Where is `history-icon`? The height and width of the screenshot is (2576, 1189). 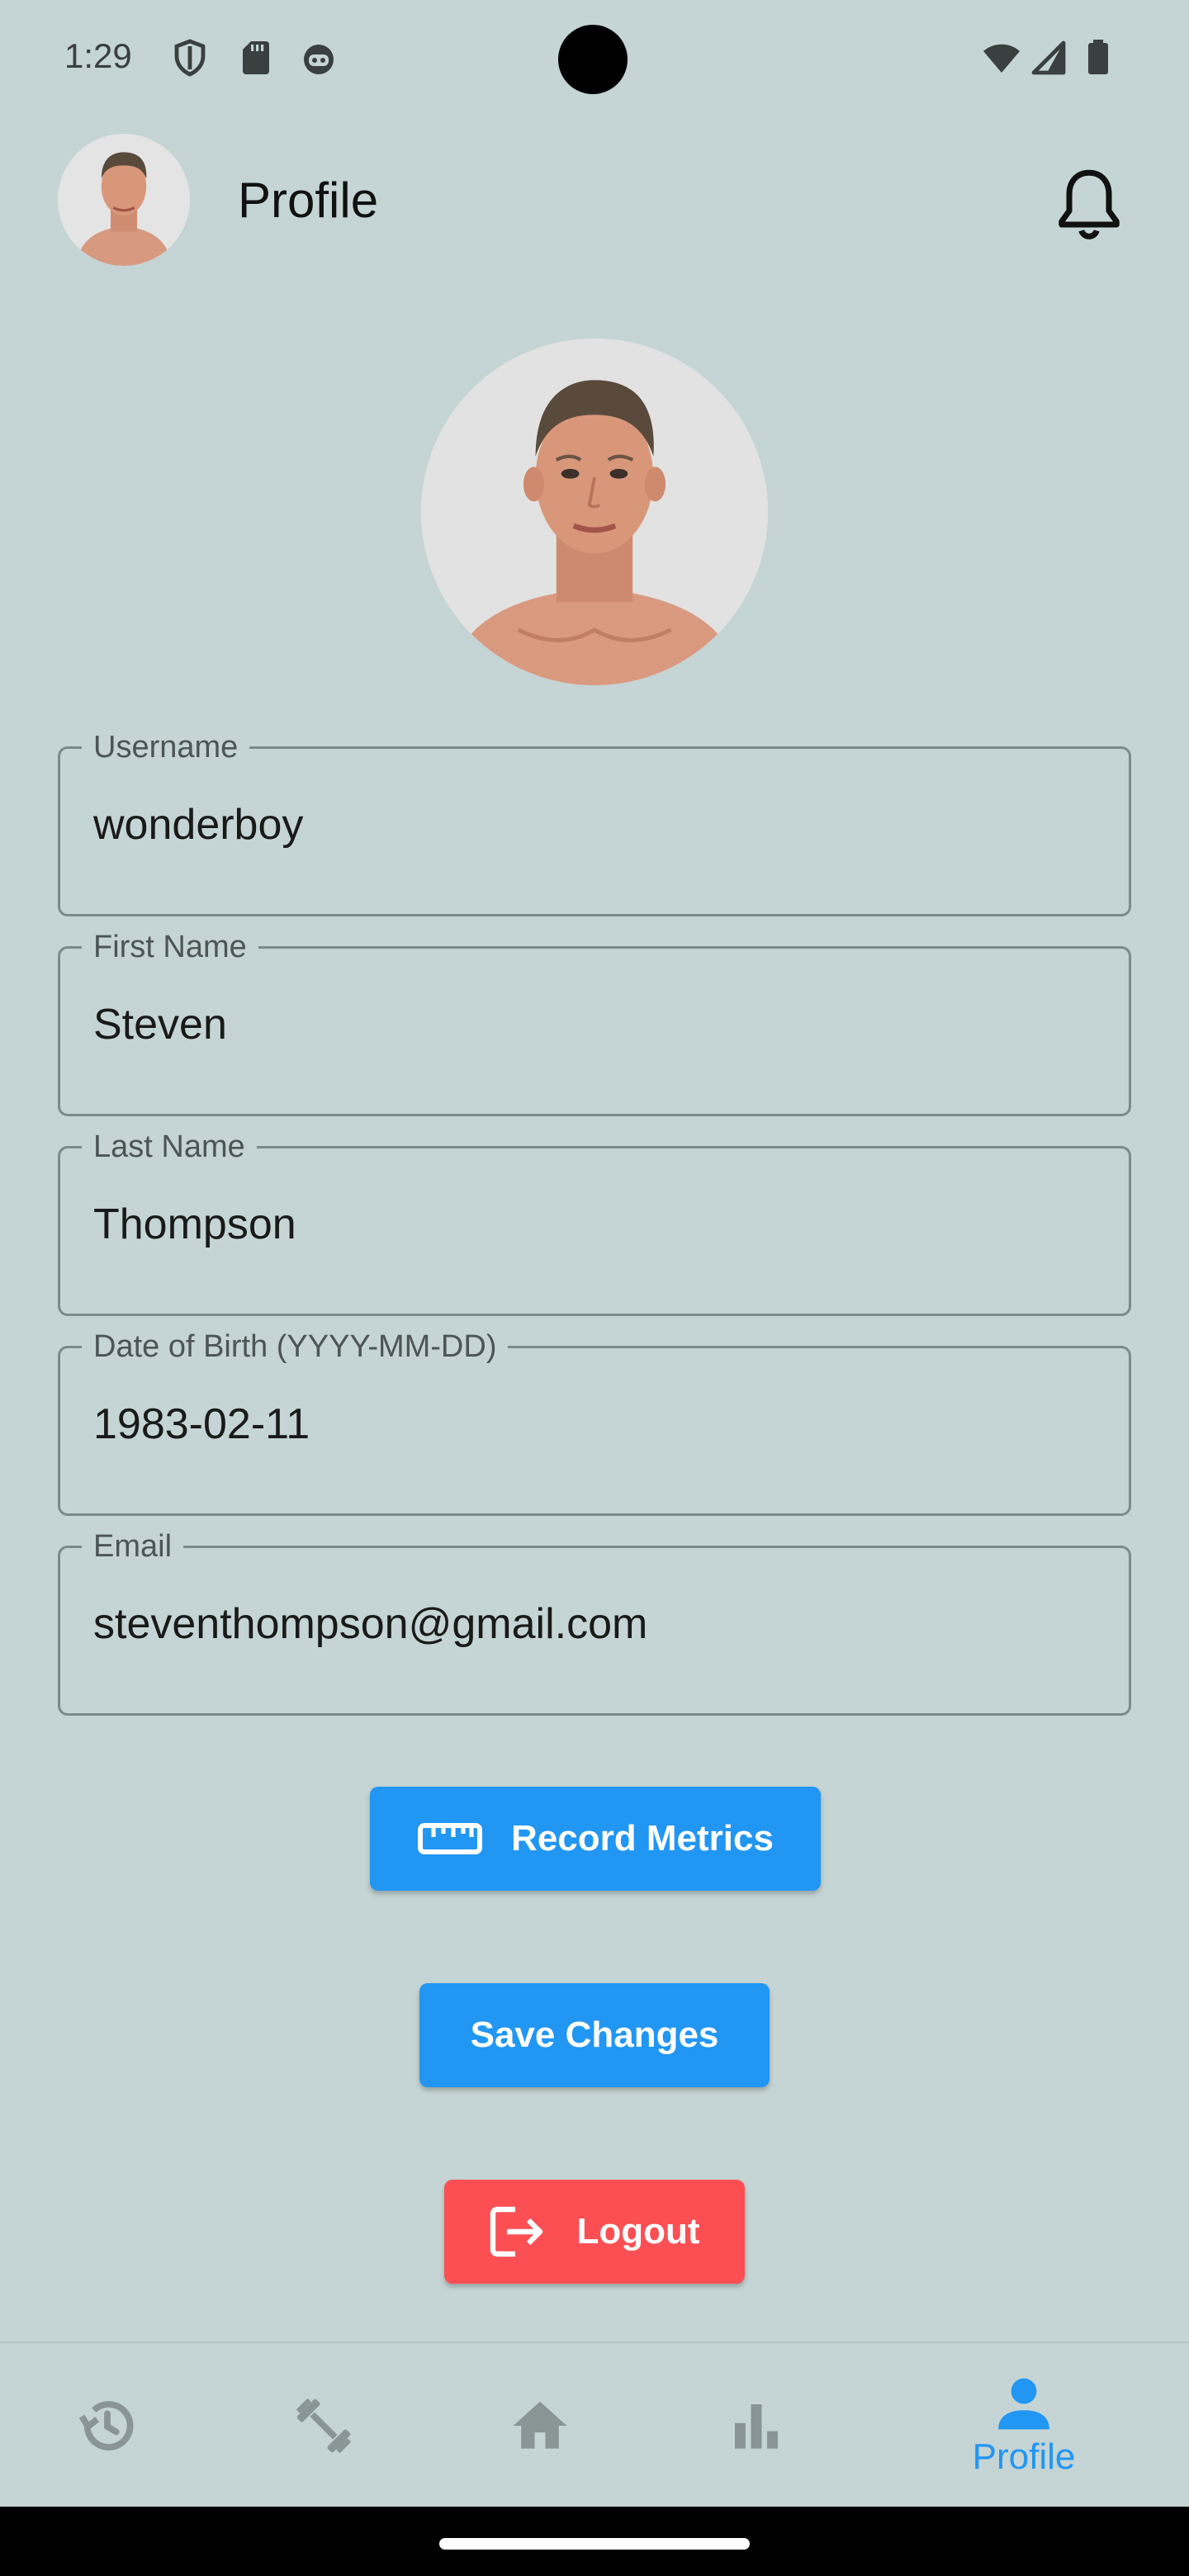
history-icon is located at coordinates (106, 2426).